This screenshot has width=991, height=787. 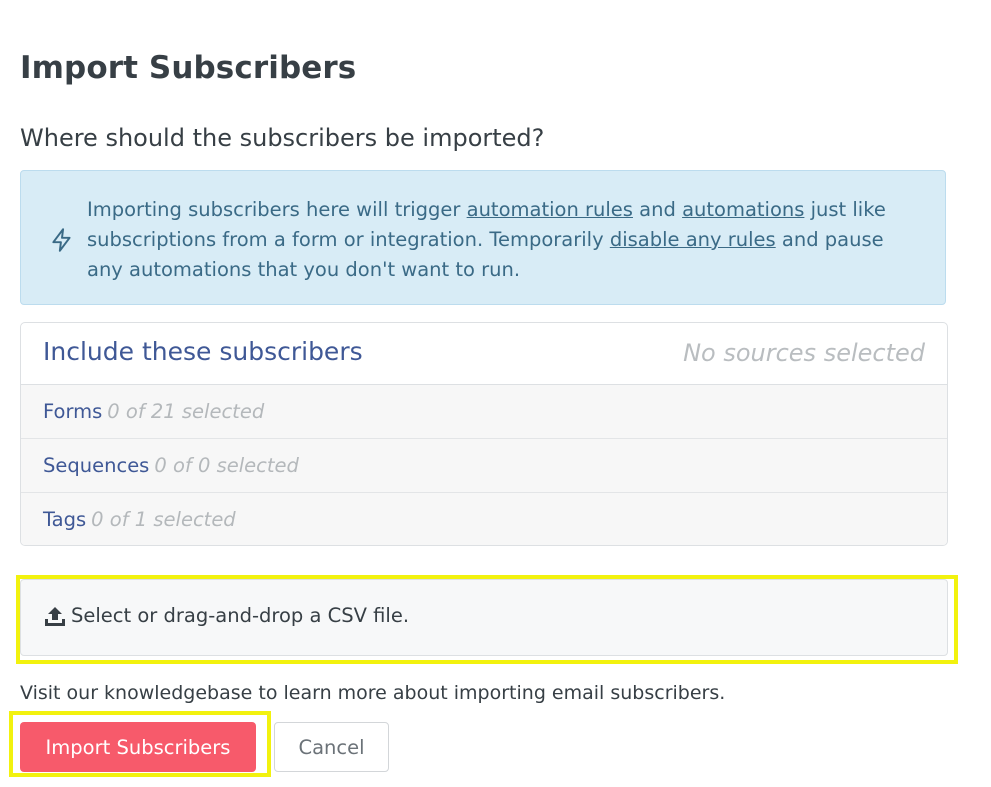 I want to click on source-name: Forms, so click(x=73, y=411).